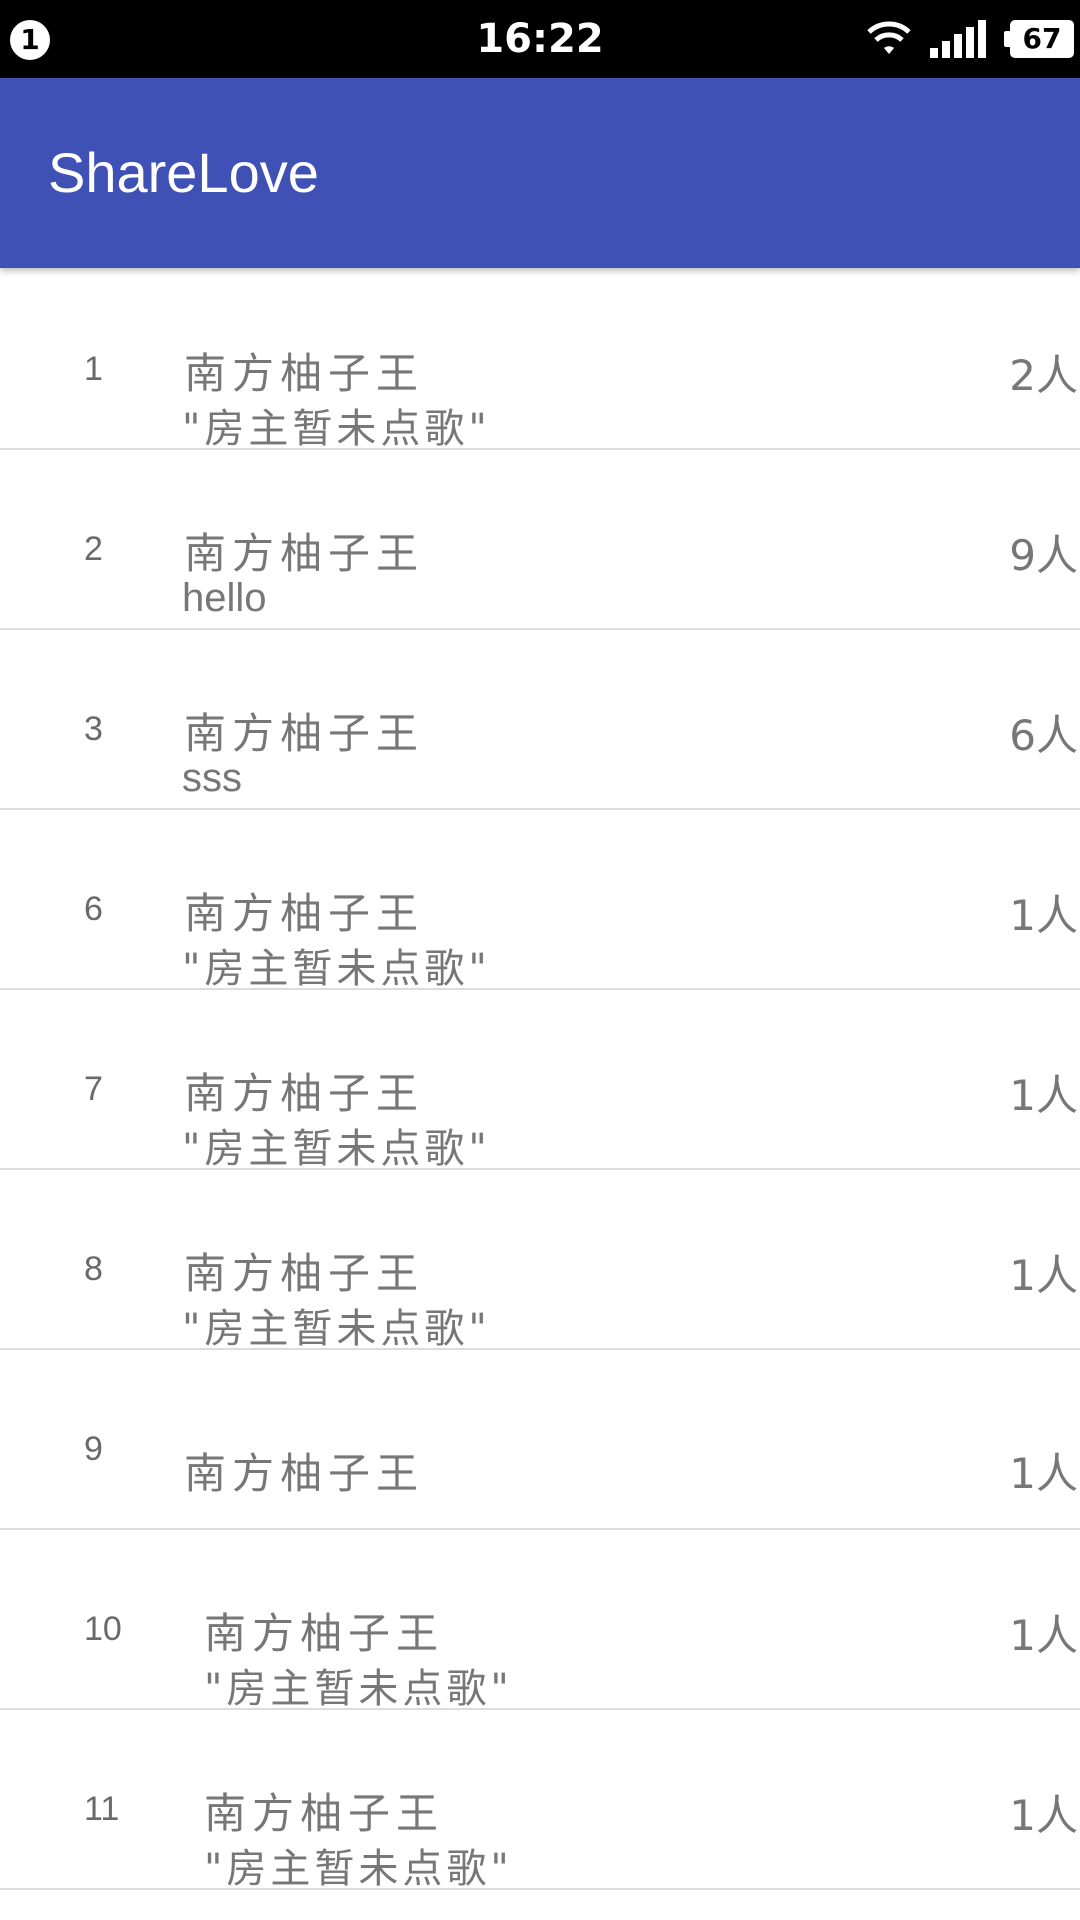 The width and height of the screenshot is (1080, 1920). Describe the element at coordinates (93, 549) in the screenshot. I see `room-number: 2` at that location.